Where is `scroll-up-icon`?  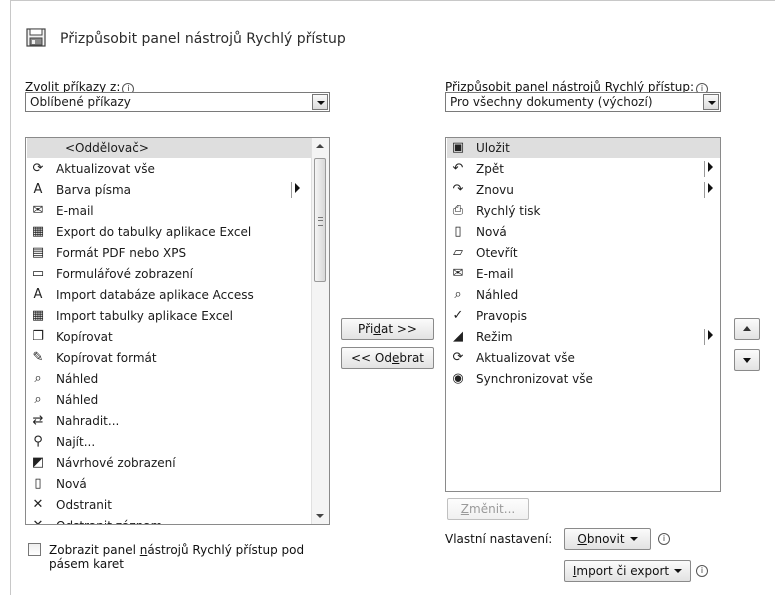
scroll-up-icon is located at coordinates (320, 146).